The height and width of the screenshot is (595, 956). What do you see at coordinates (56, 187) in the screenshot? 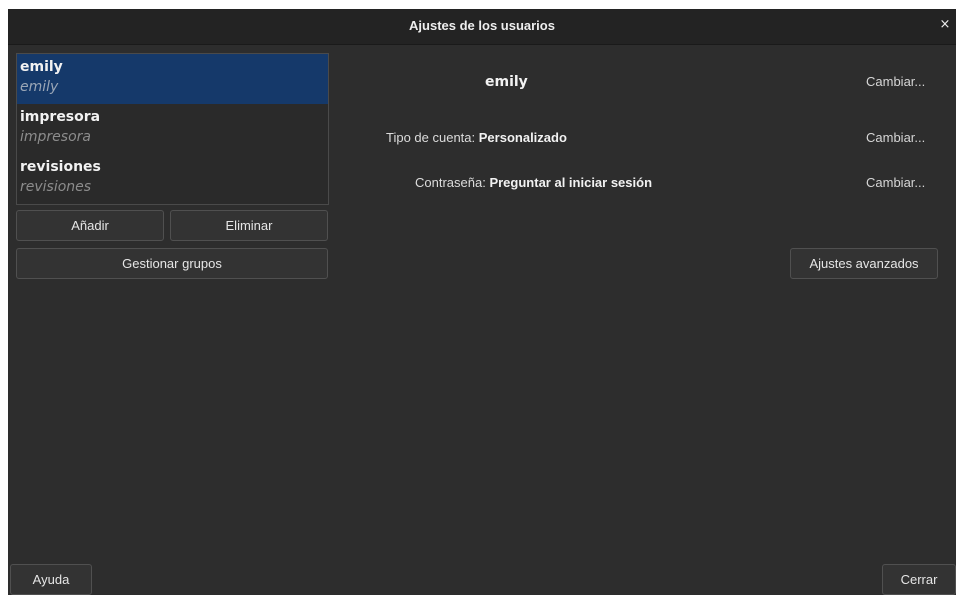
I see `user-login-name: revisiones` at bounding box center [56, 187].